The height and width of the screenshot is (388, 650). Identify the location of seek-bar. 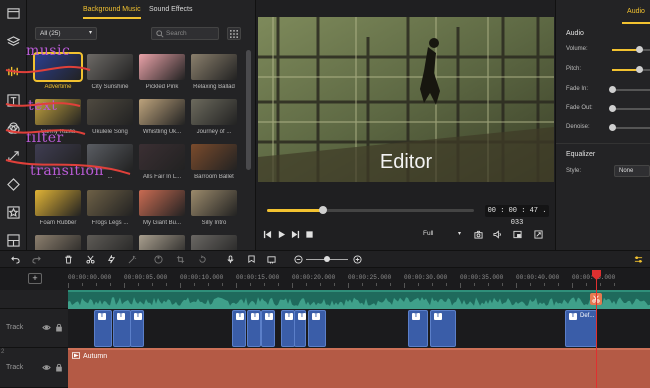
(370, 210).